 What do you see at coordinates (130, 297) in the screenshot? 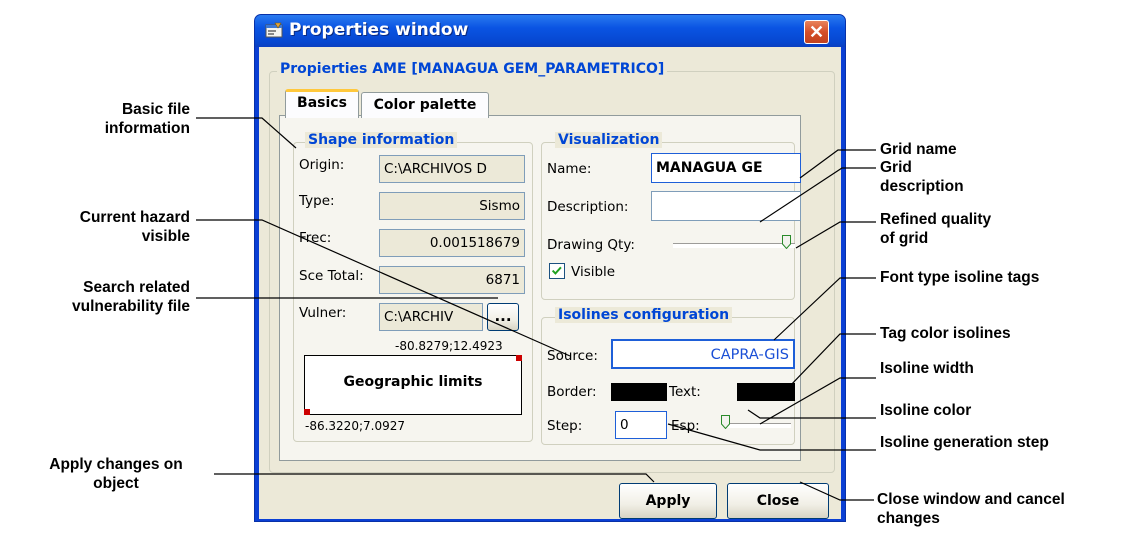
I see `callout-search-vulnerability: Search related vulnerability file` at bounding box center [130, 297].